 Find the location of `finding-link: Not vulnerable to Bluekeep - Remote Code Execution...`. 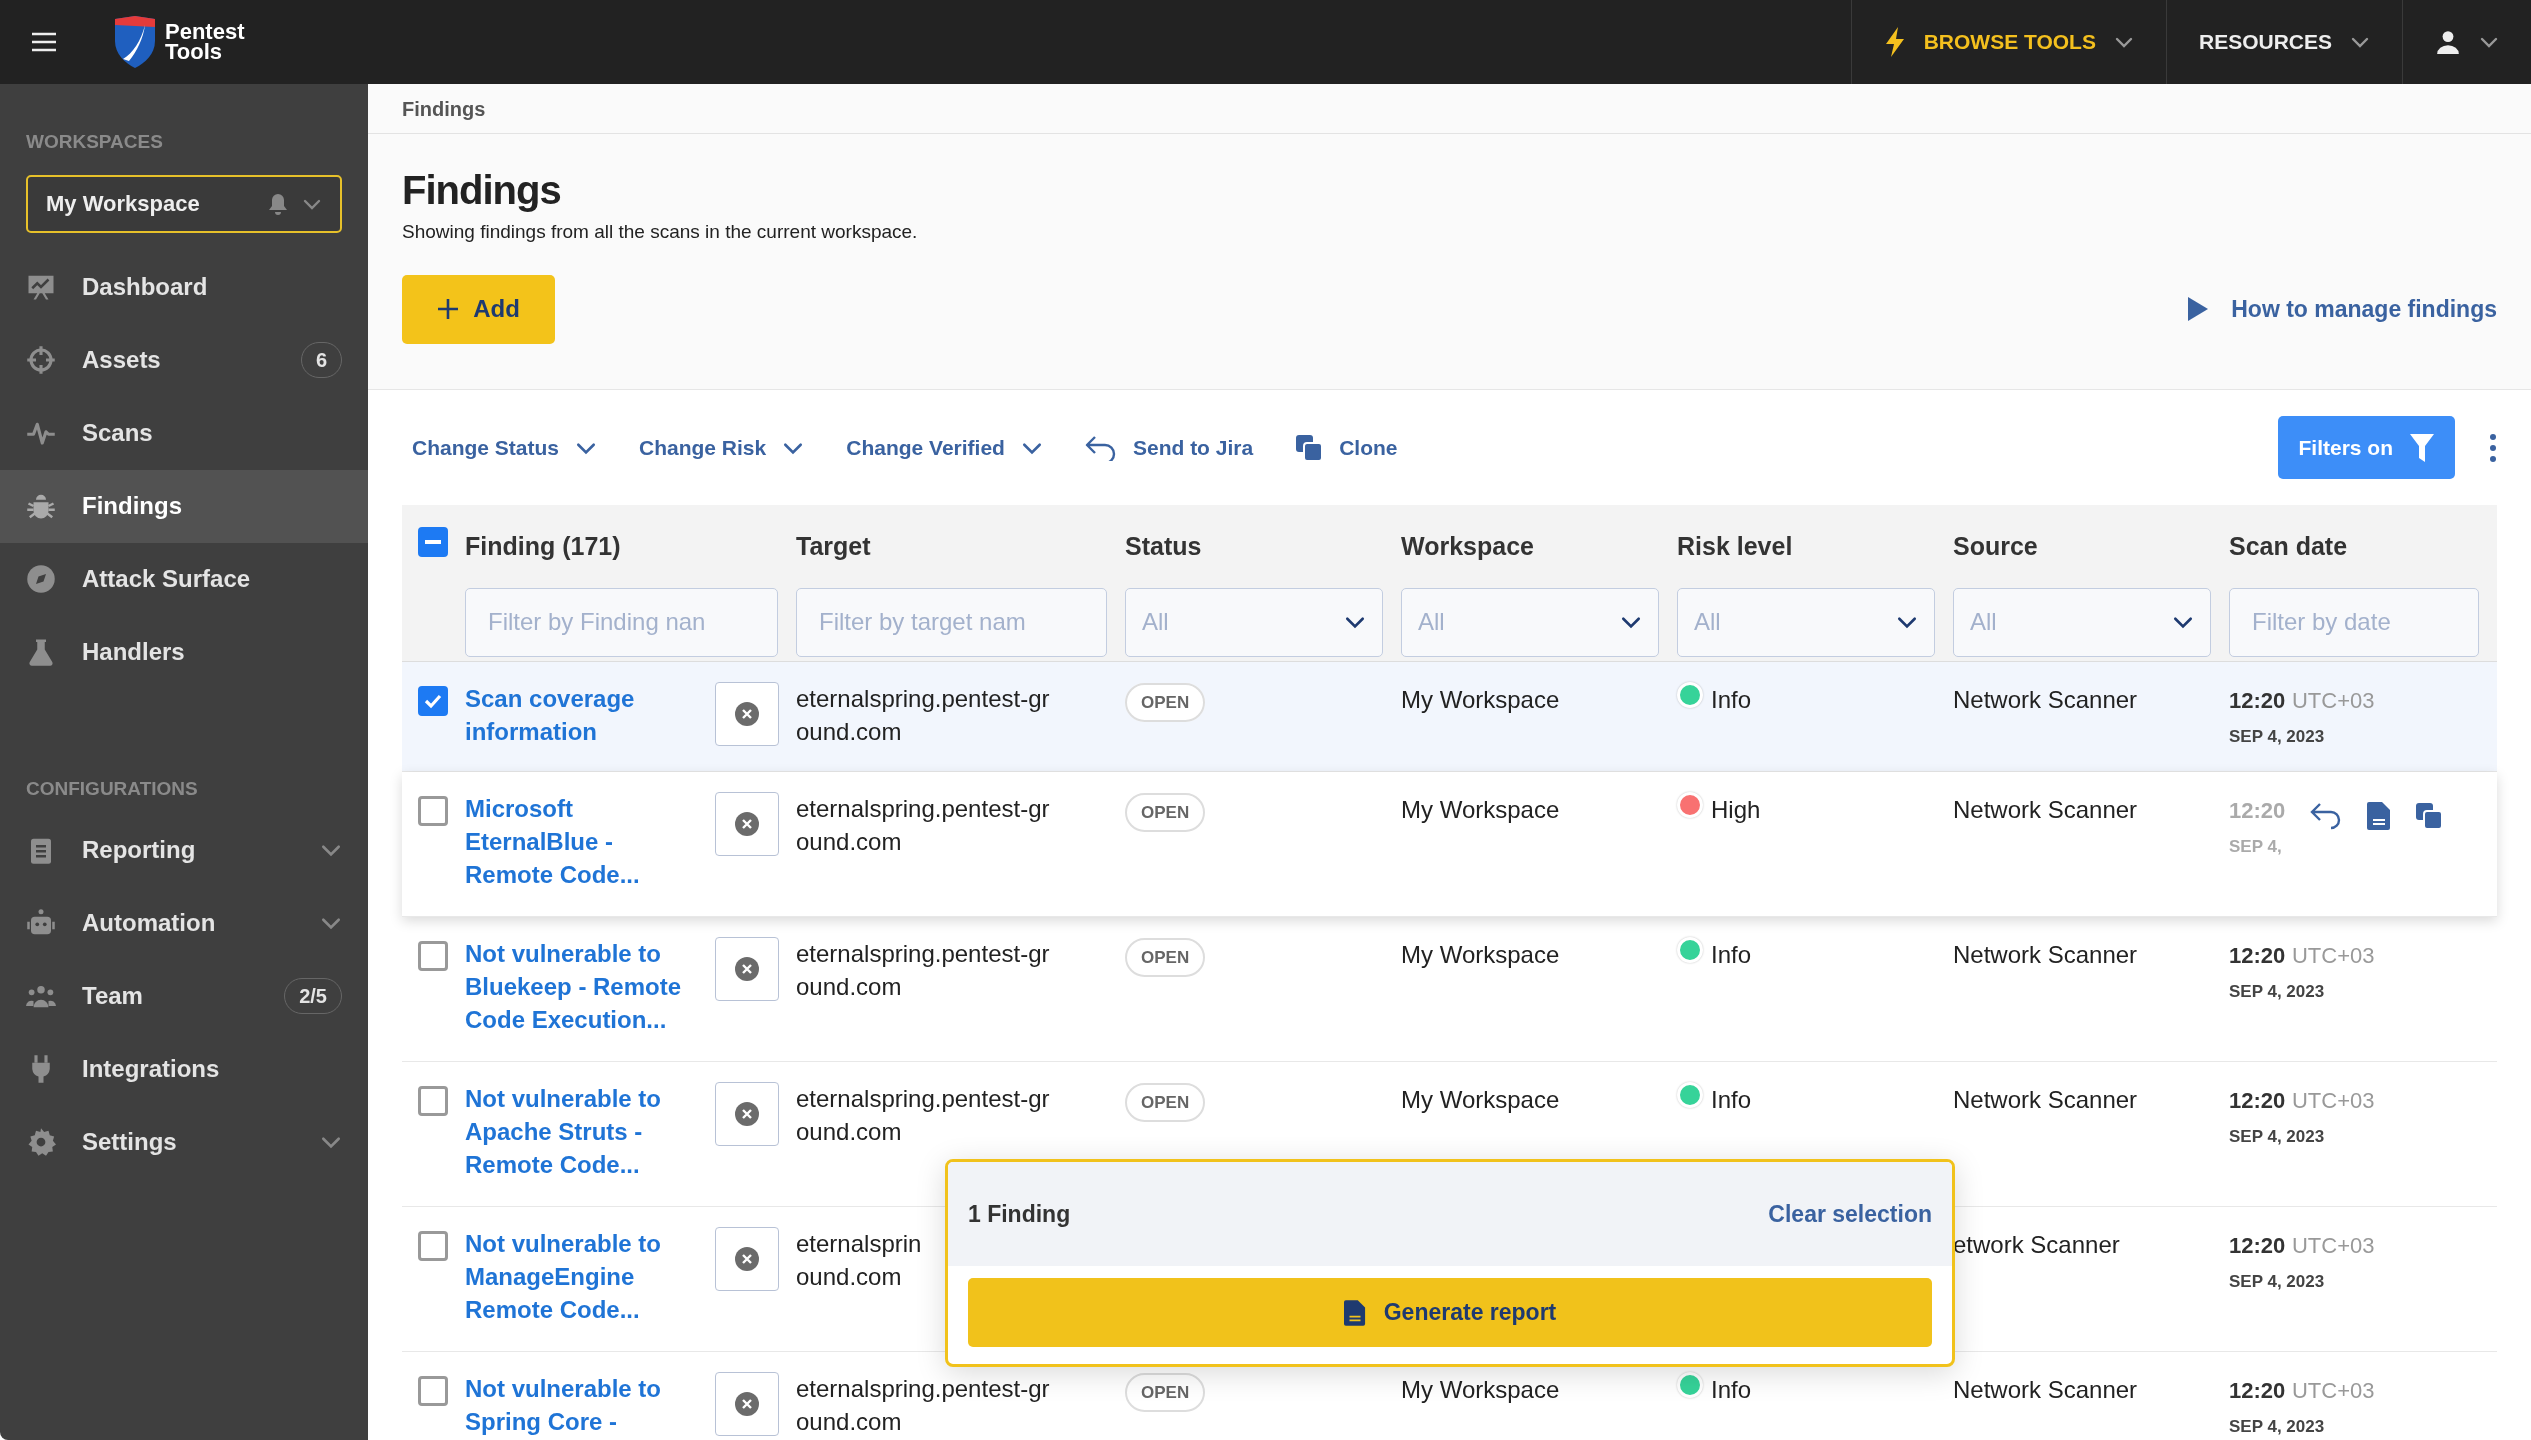

finding-link: Not vulnerable to Bluekeep - Remote Code Execution... is located at coordinates (590, 986).